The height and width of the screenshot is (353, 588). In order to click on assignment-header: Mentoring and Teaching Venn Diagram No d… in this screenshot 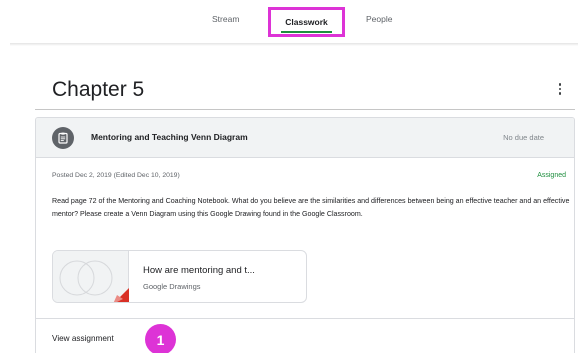, I will do `click(305, 138)`.